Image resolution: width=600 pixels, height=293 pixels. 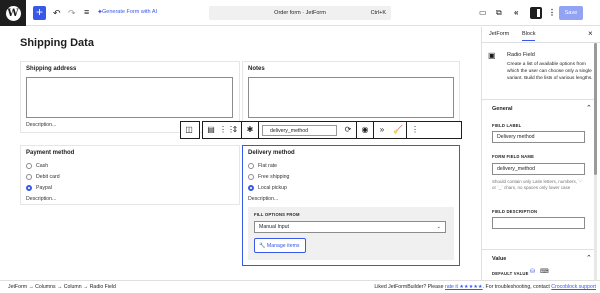 What do you see at coordinates (258, 130) in the screenshot?
I see `toolbar-divider` at bounding box center [258, 130].